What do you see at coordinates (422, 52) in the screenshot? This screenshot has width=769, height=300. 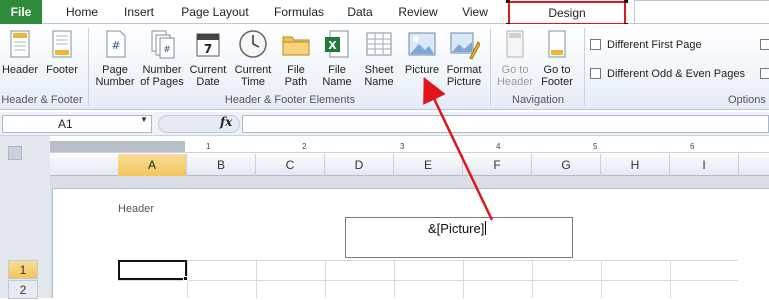 I see `picture-button: Picture` at bounding box center [422, 52].